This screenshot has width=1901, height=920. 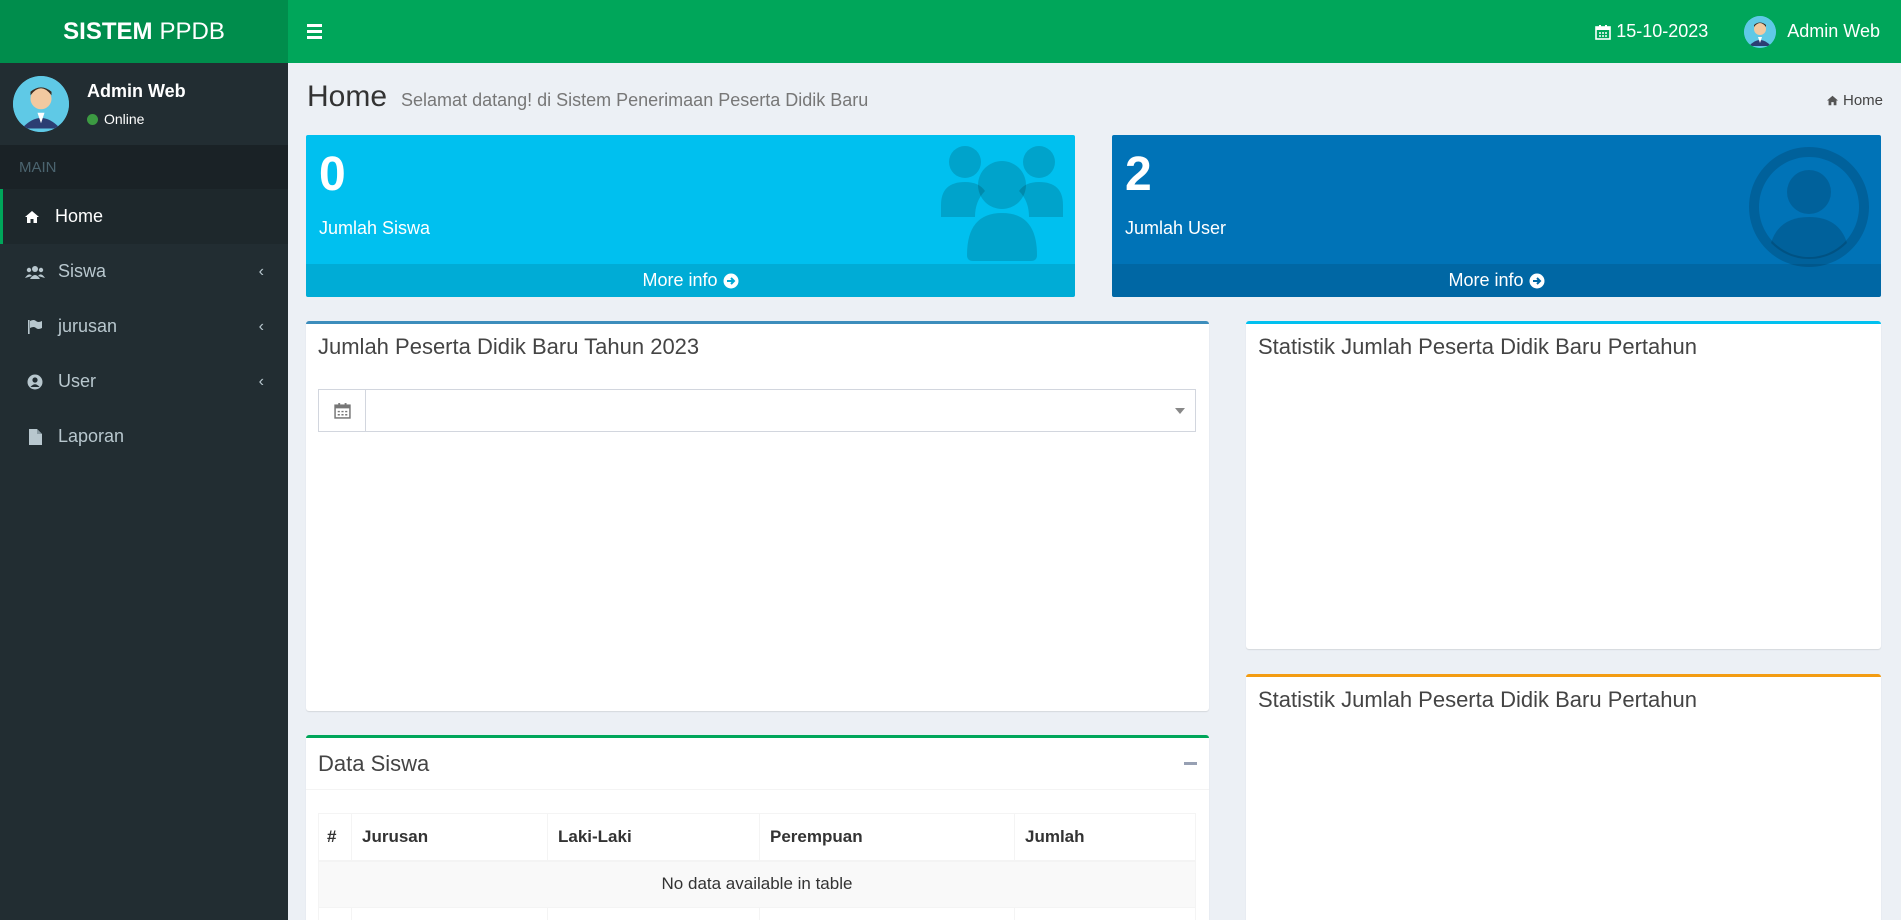 I want to click on stat-value: 0, so click(x=332, y=174).